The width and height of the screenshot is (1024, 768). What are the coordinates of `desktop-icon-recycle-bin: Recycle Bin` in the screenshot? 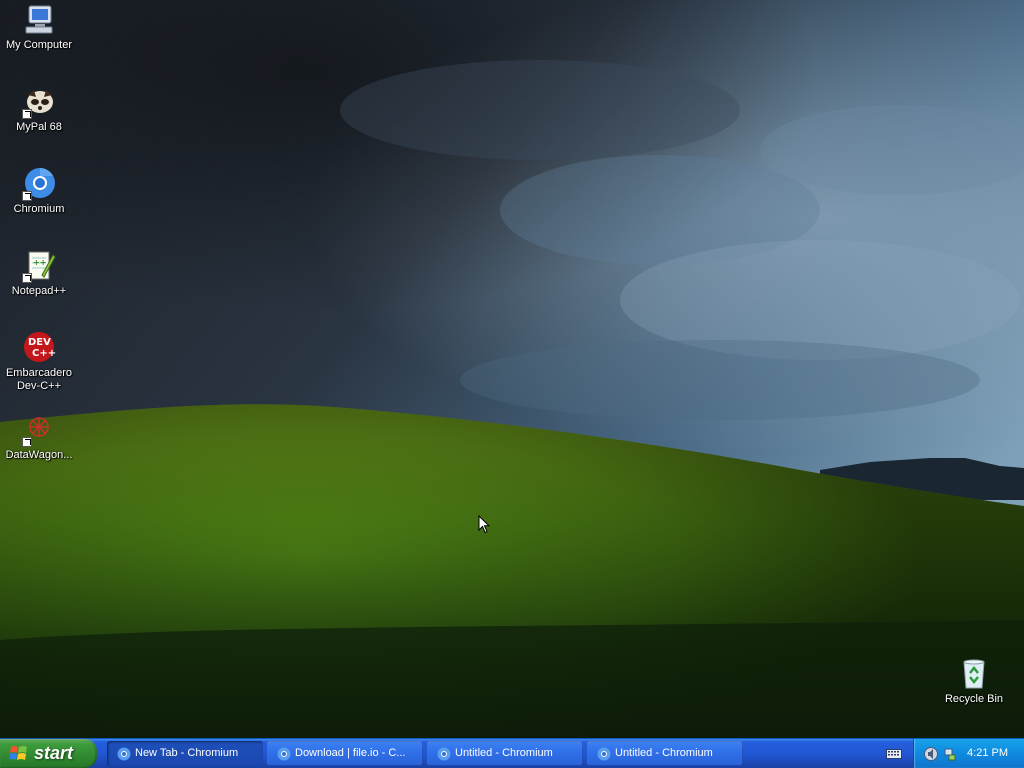 It's located at (974, 681).